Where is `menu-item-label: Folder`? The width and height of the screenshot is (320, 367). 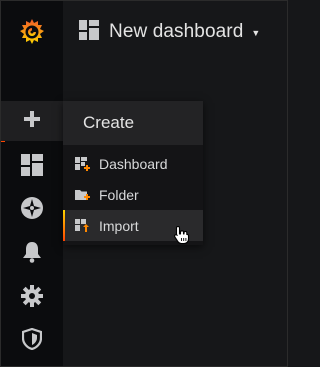
menu-item-label: Folder is located at coordinates (119, 194).